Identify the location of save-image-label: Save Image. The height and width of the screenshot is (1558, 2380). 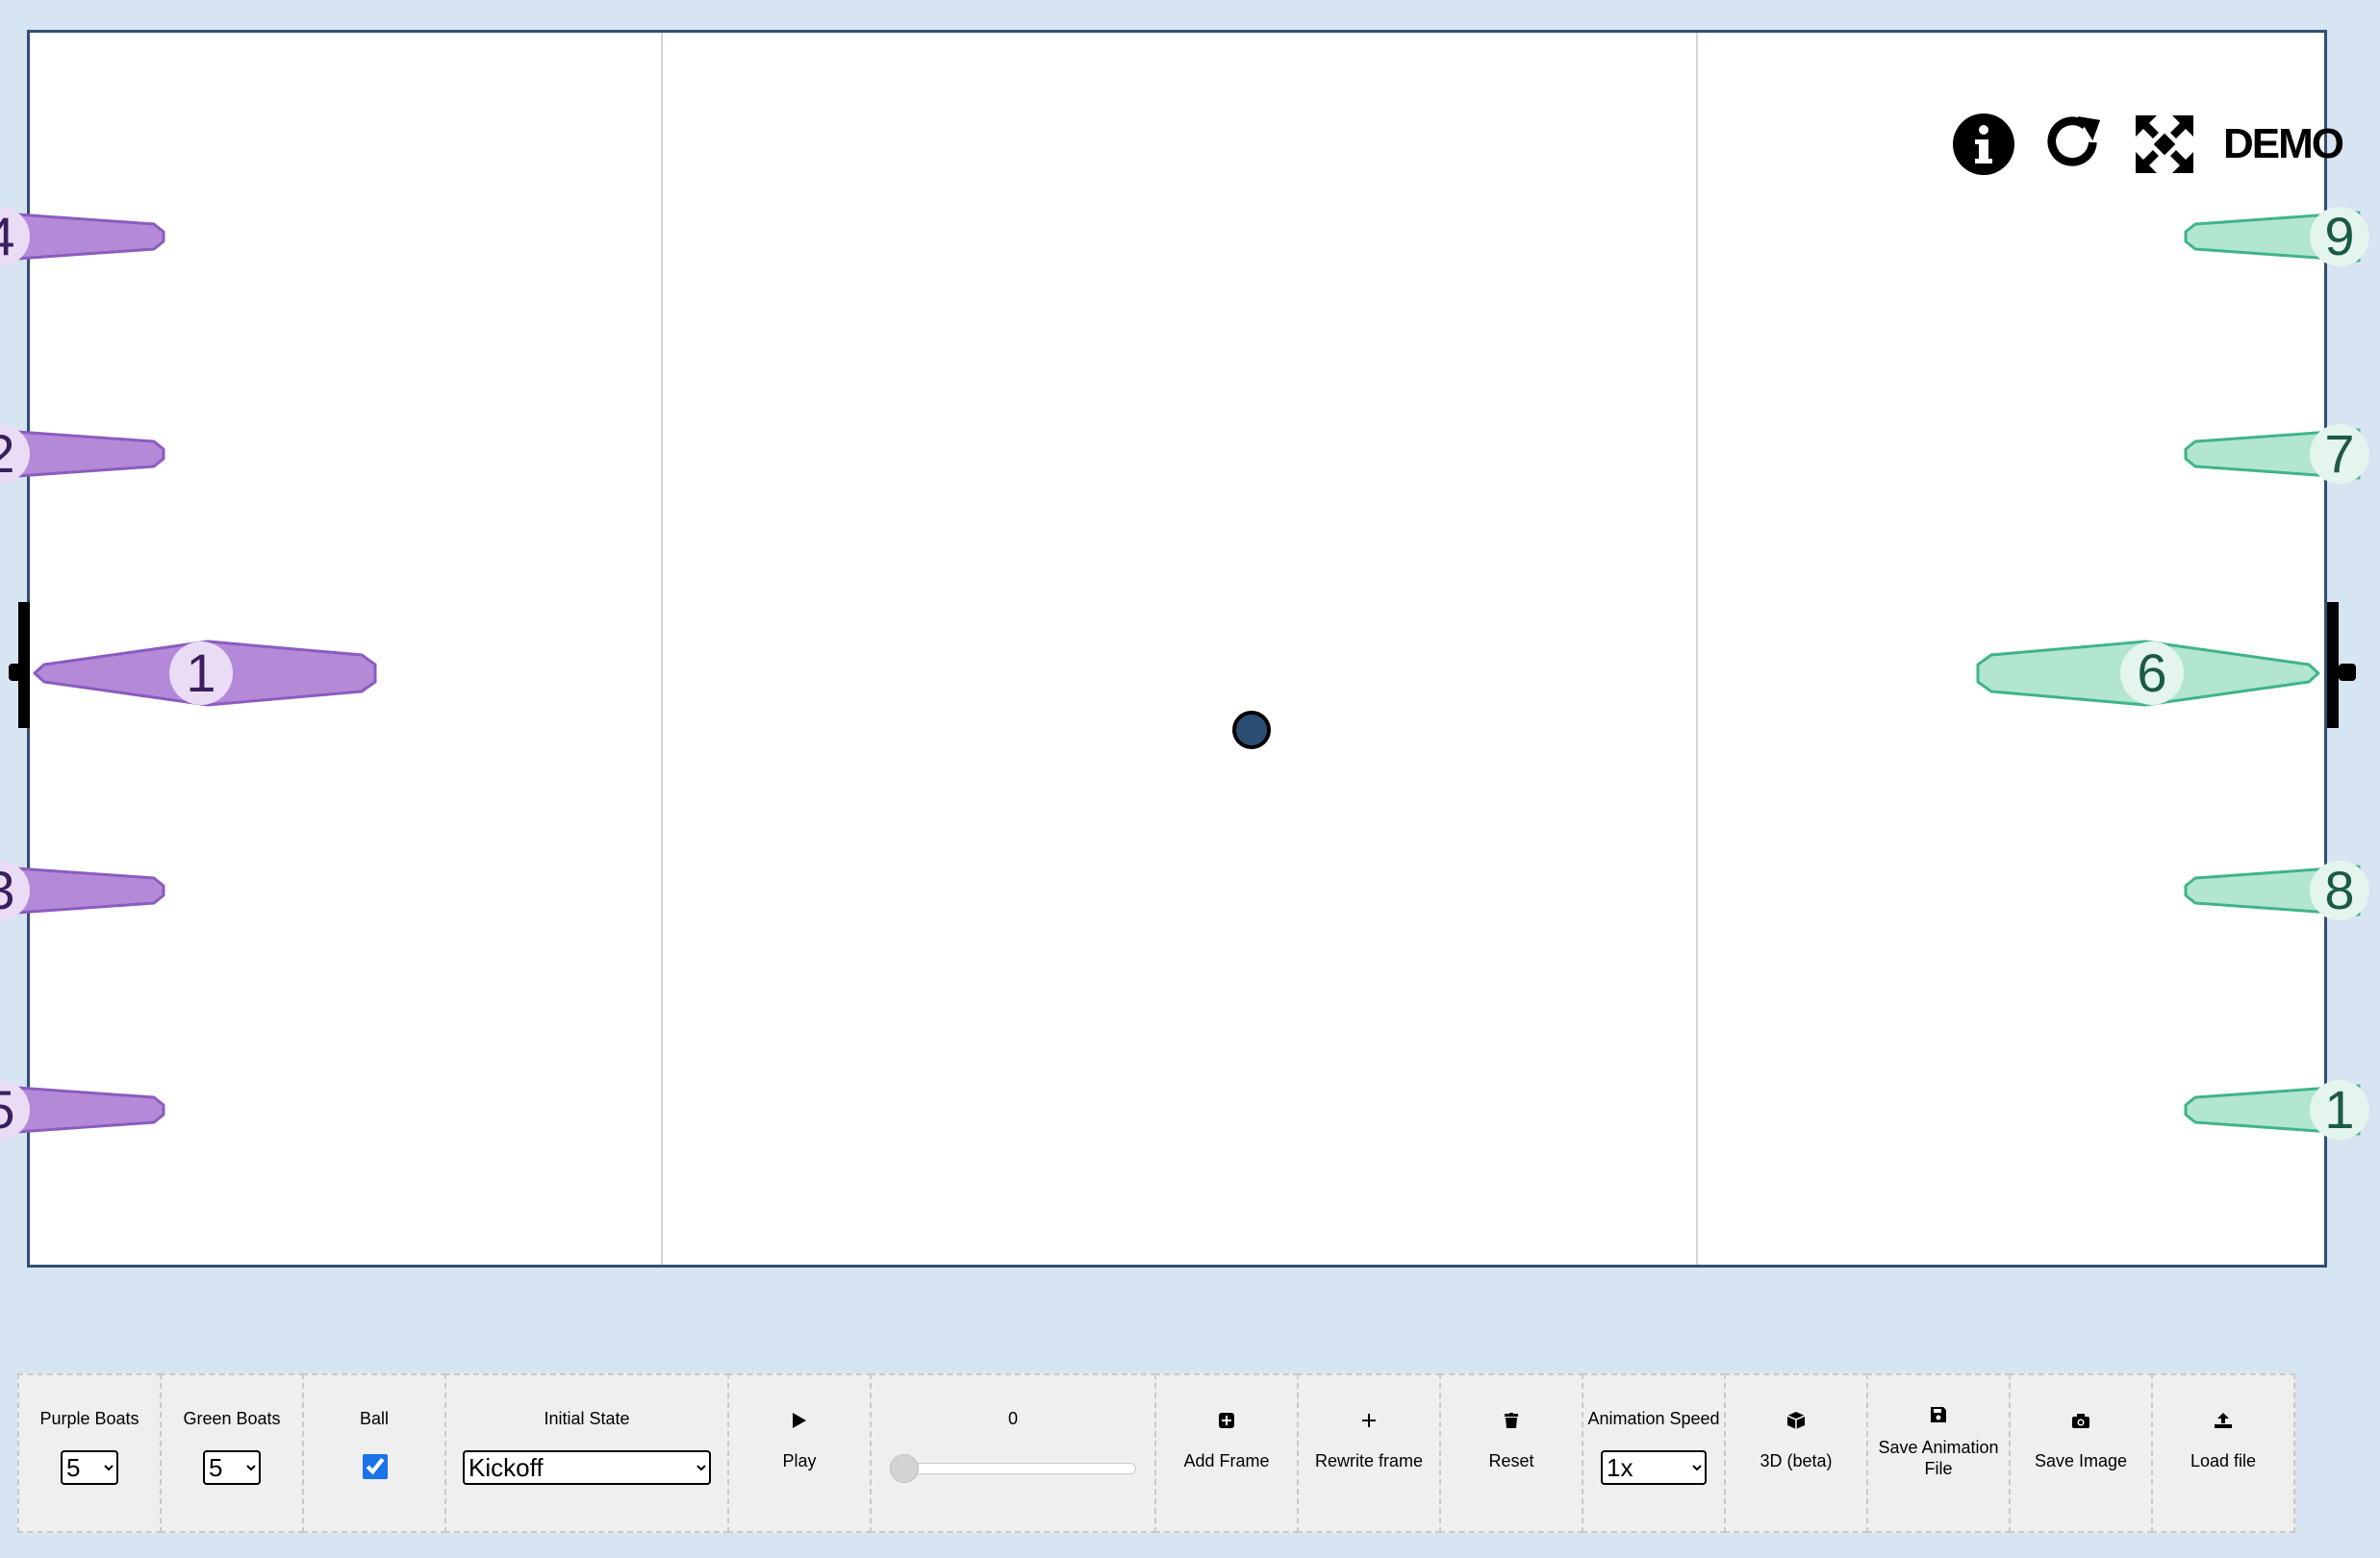
(2081, 1460).